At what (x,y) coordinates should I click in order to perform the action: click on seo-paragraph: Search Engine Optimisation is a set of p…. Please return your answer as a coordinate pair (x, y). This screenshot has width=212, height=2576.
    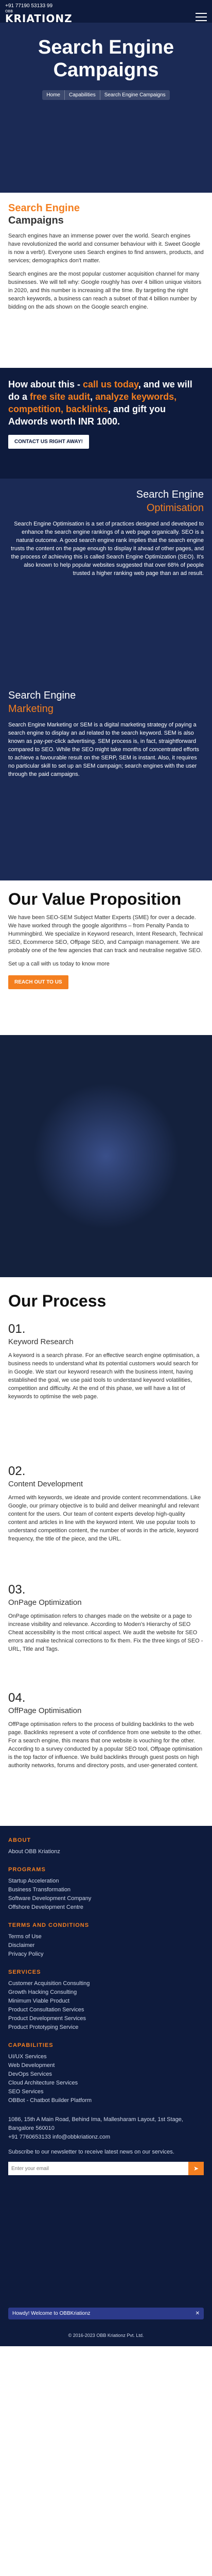
    Looking at the image, I should click on (107, 549).